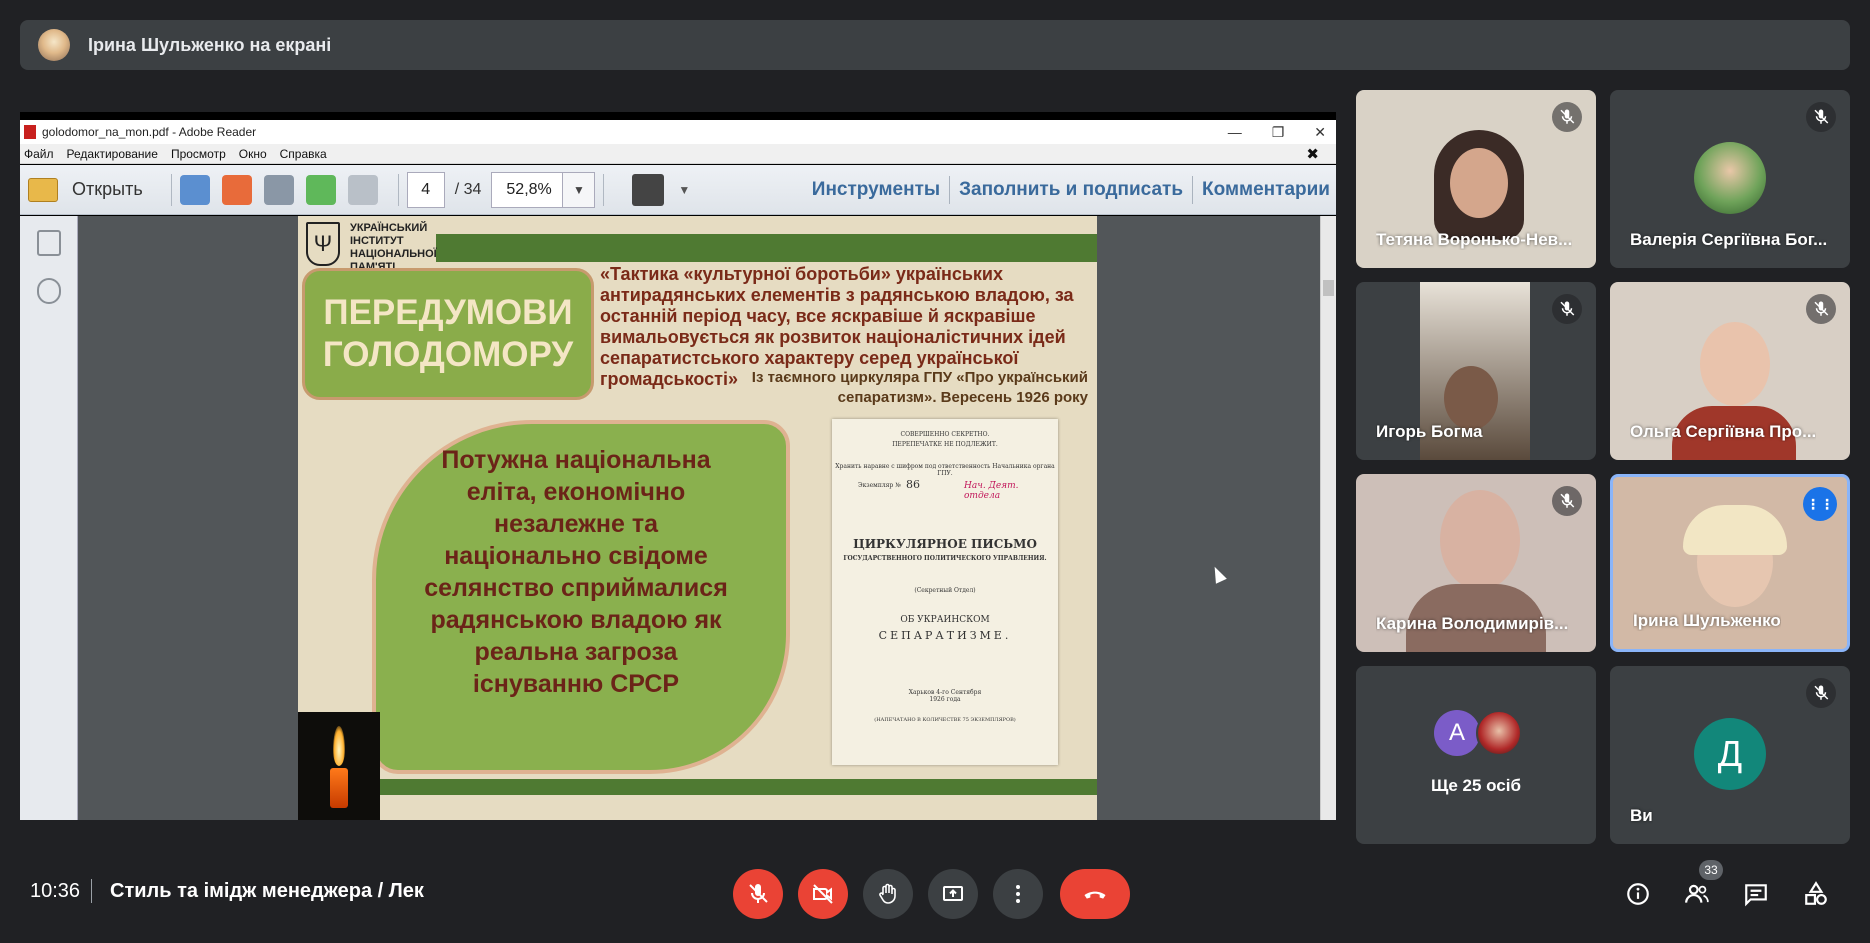 This screenshot has height=943, width=1870. I want to click on candle-wax, so click(339, 788).